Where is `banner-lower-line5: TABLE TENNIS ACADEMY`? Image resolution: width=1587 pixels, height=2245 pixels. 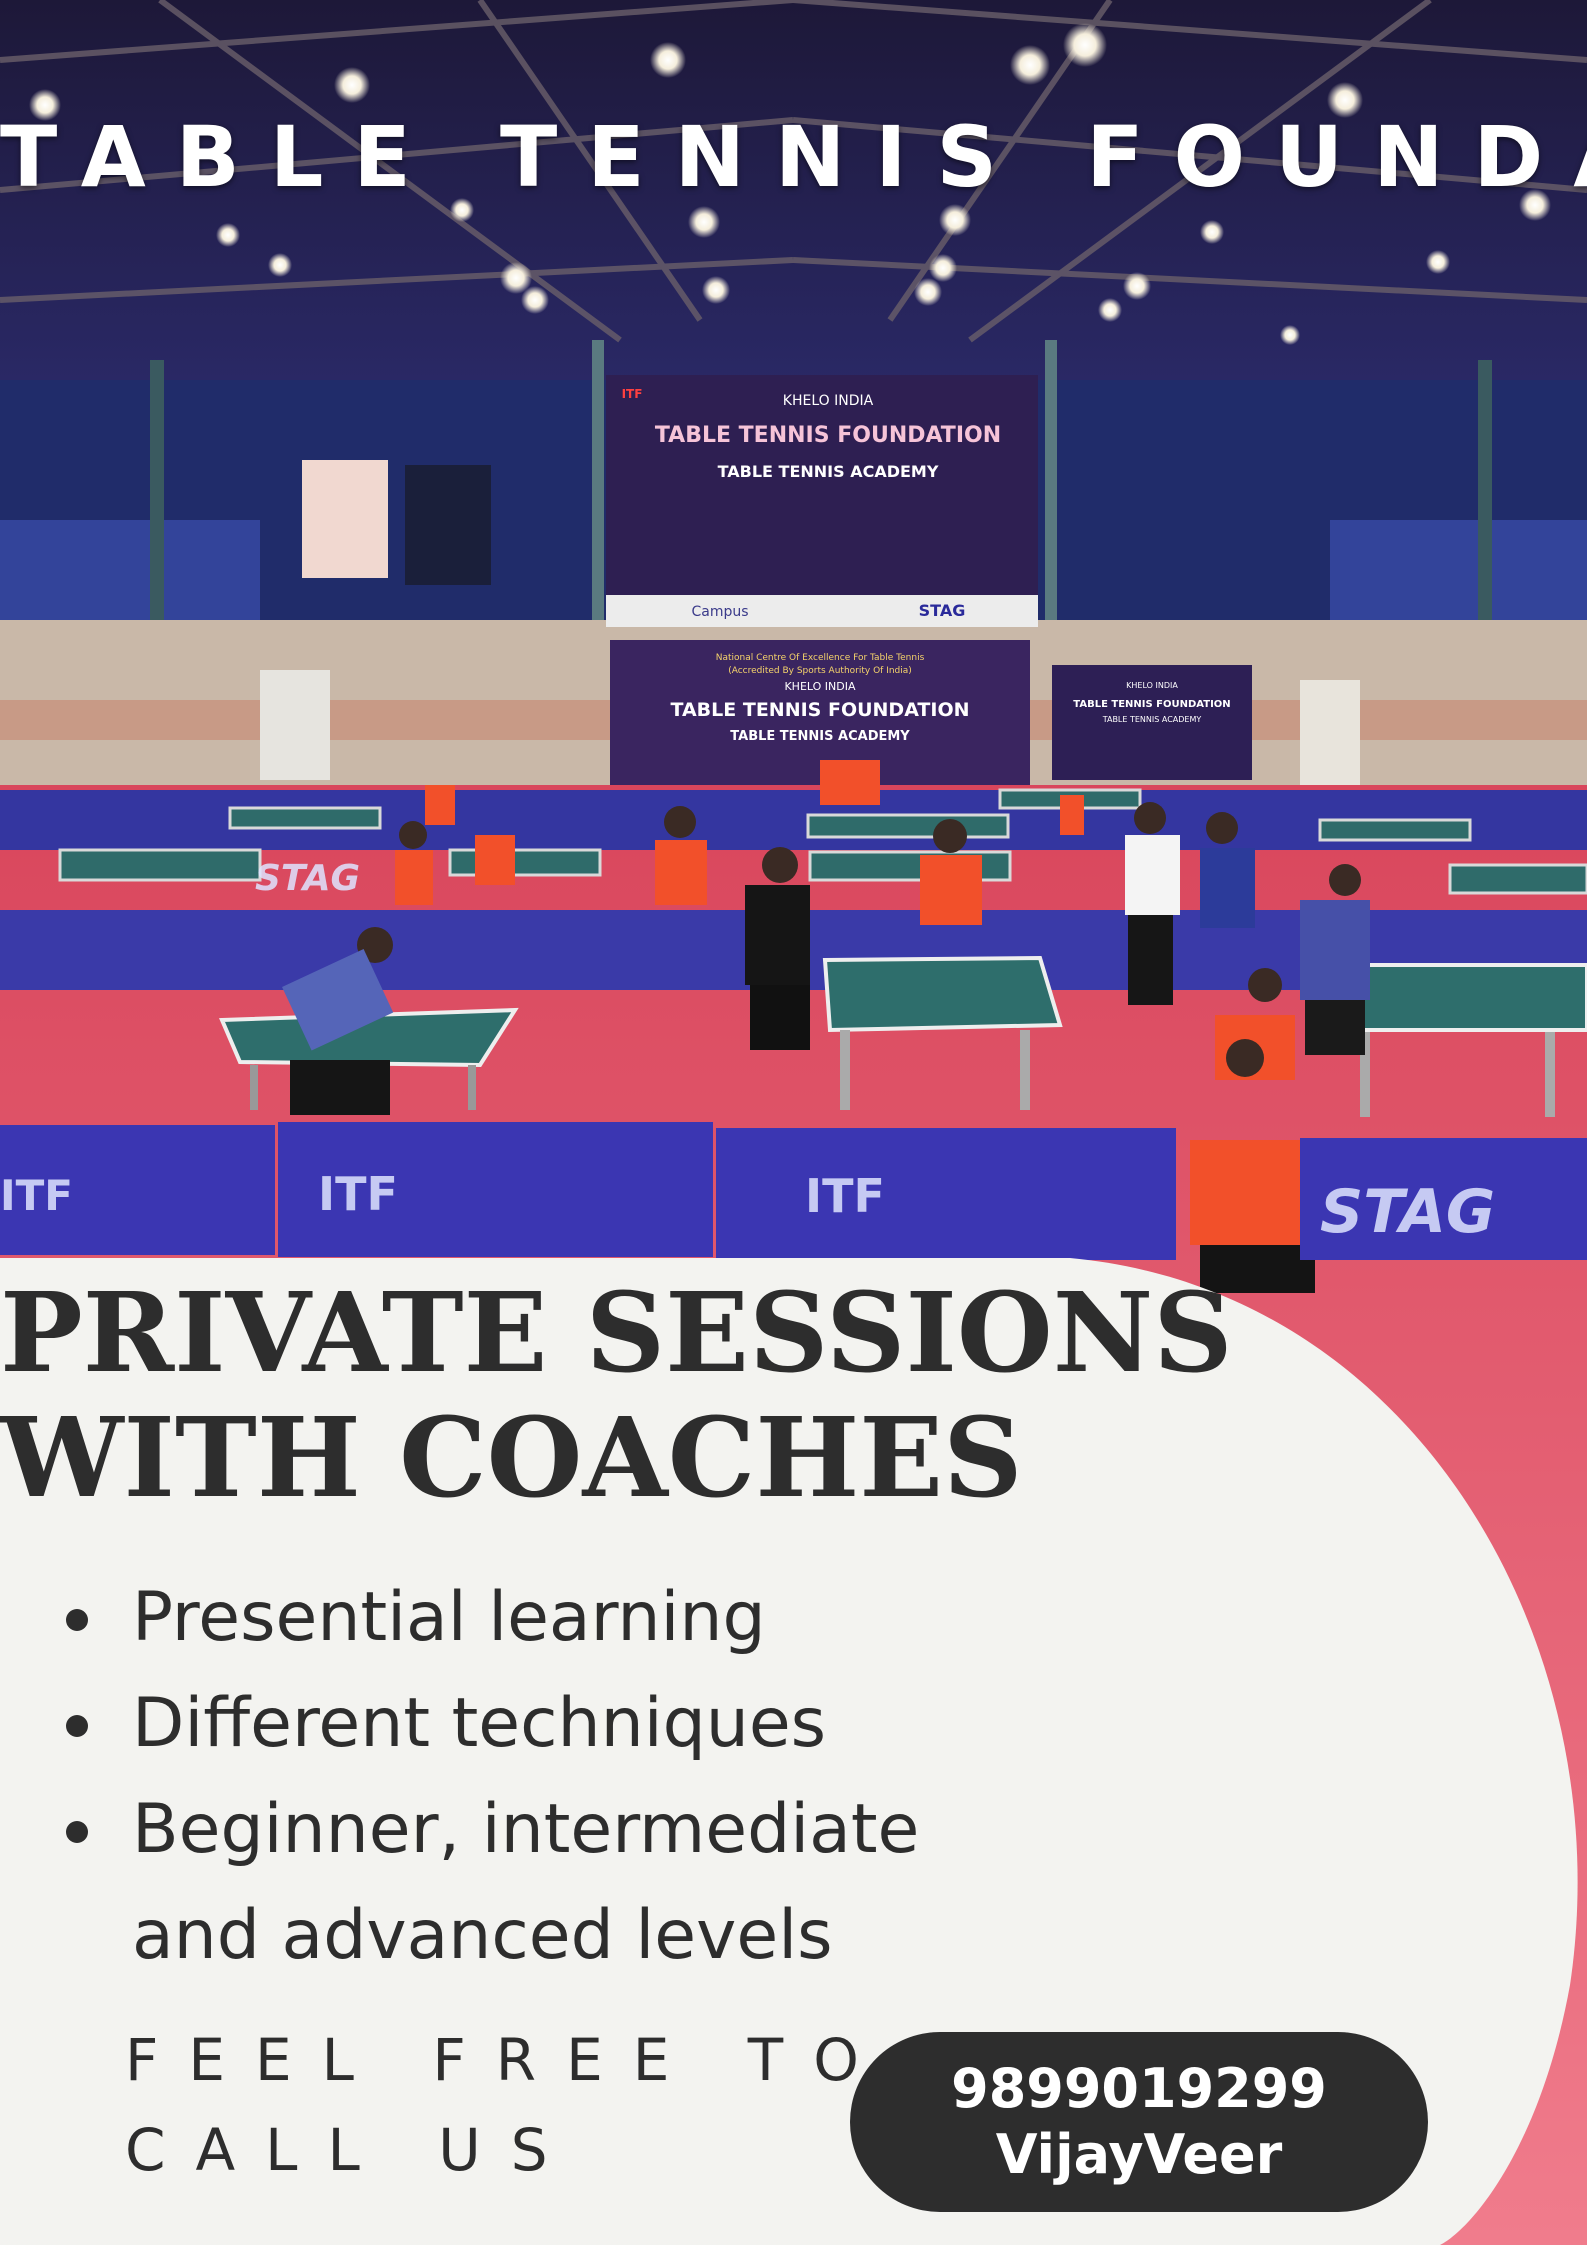 banner-lower-line5: TABLE TENNIS ACADEMY is located at coordinates (820, 736).